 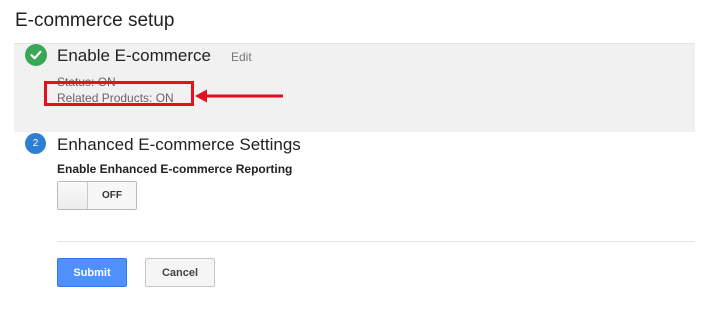 I want to click on toggle-state-label: OFF, so click(x=112, y=195).